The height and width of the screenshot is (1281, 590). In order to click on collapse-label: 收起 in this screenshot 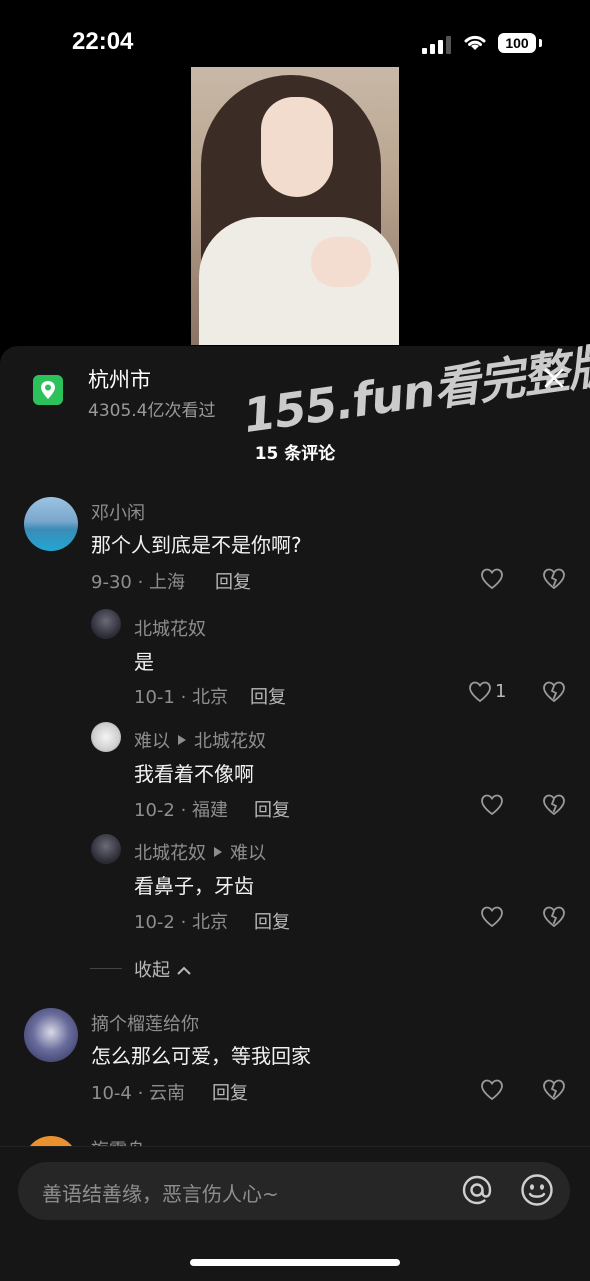, I will do `click(152, 970)`.